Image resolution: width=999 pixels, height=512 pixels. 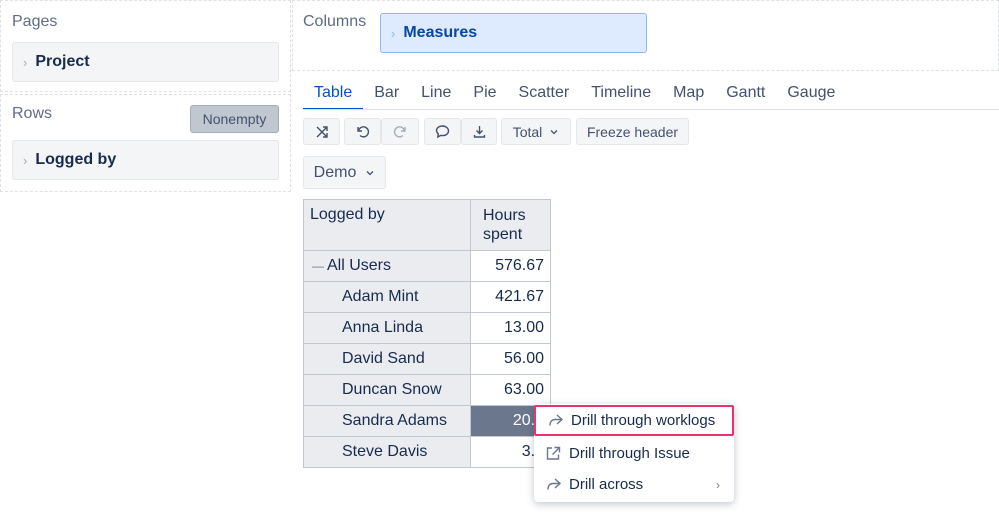 I want to click on menu-item-drill-across: Drill across ›, so click(x=634, y=484).